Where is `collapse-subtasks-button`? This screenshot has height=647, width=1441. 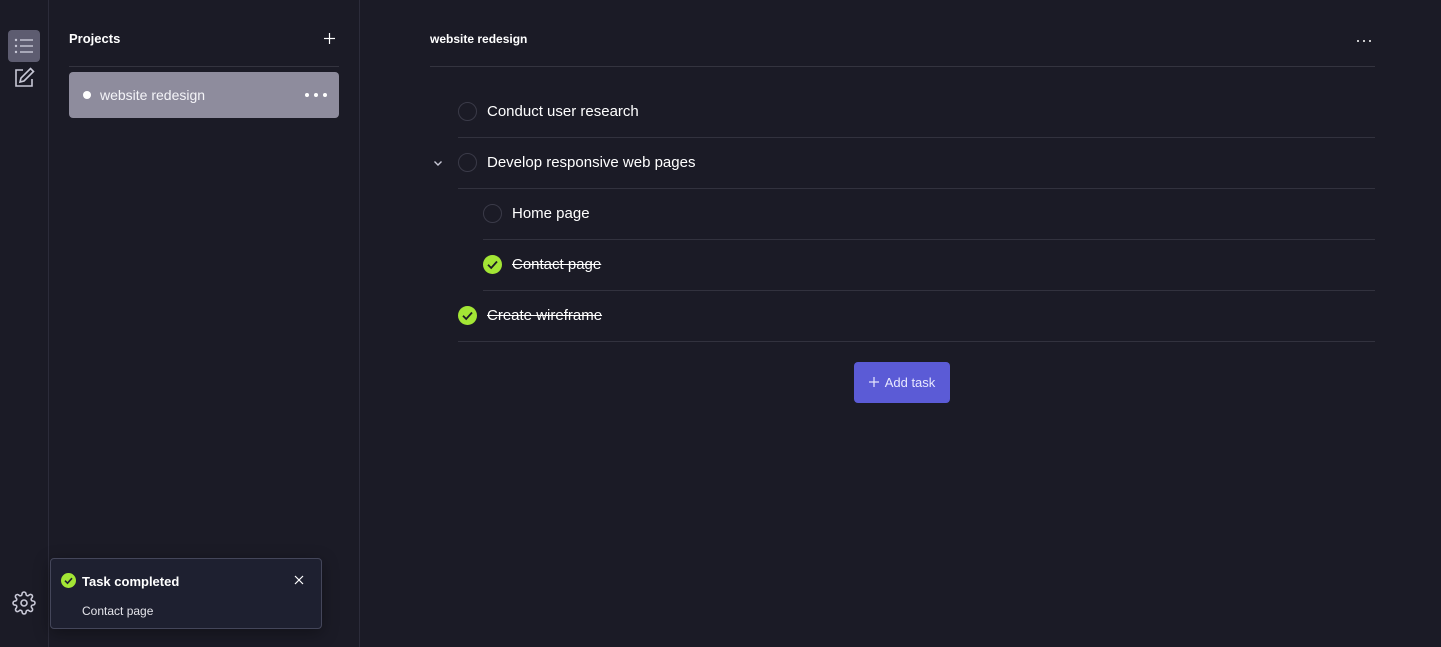
collapse-subtasks-button is located at coordinates (439, 163).